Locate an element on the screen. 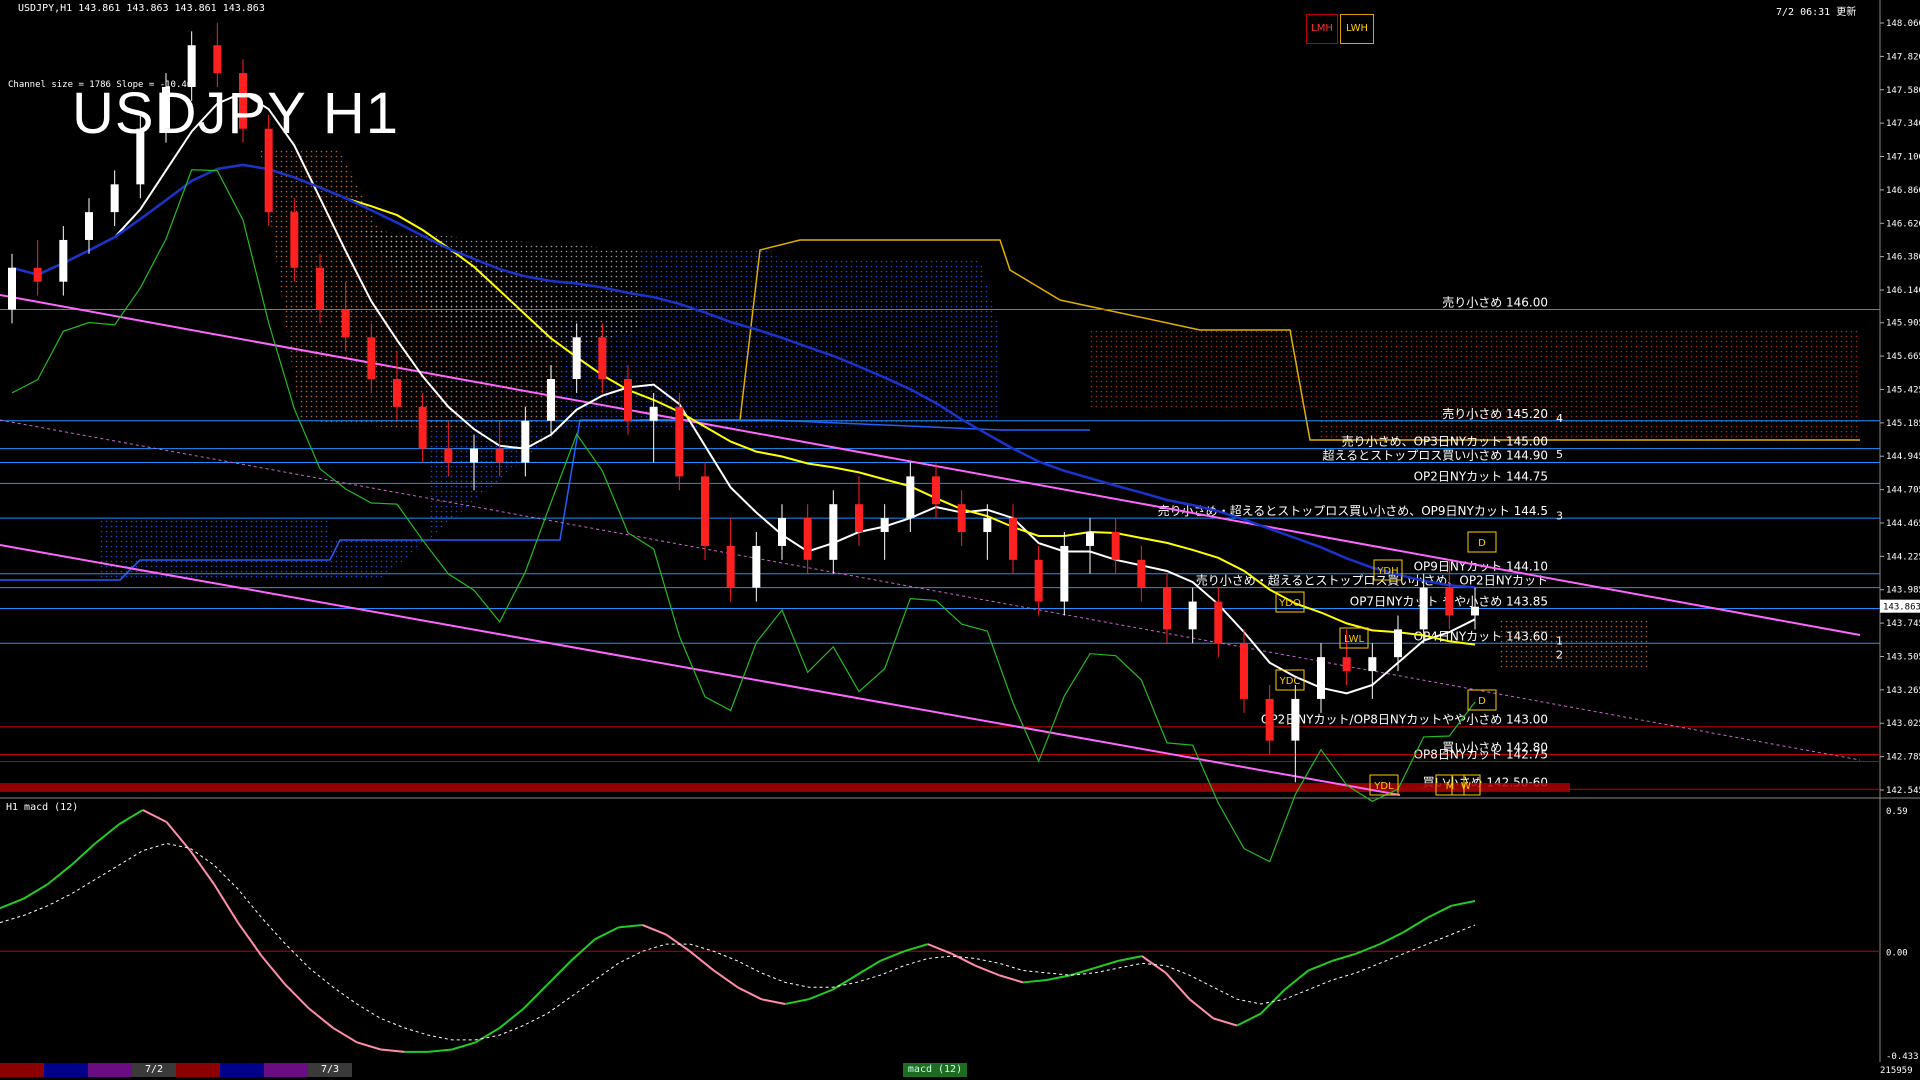 Image resolution: width=1920 pixels, height=1080 pixels. price-tick-label: 146.140 is located at coordinates (1903, 291).